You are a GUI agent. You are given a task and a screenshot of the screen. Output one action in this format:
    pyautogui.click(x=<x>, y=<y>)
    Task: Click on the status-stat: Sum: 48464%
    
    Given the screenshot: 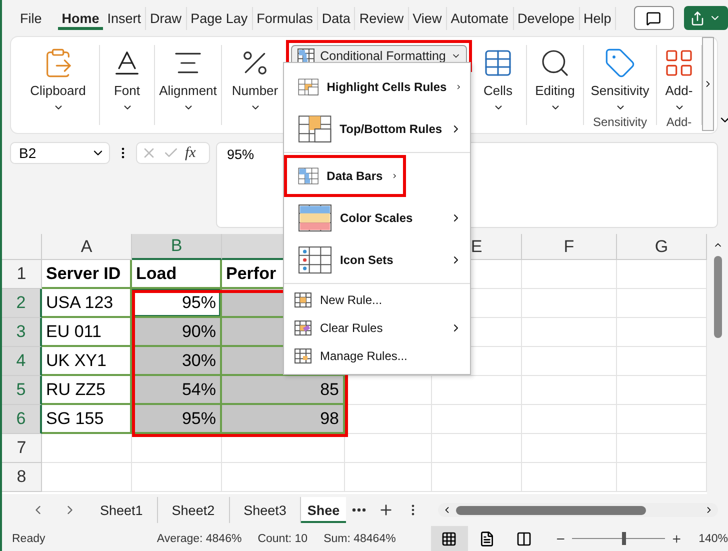 What is the action you would take?
    pyautogui.click(x=360, y=538)
    